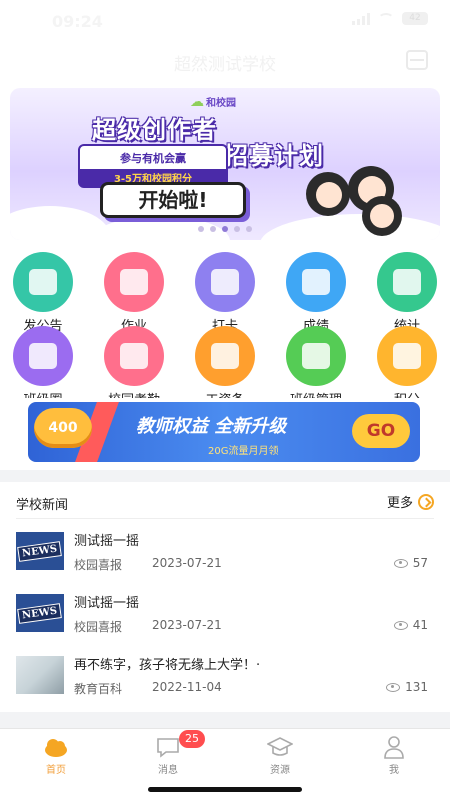 Image resolution: width=450 pixels, height=800 pixels. Describe the element at coordinates (225, 503) in the screenshot. I see `news-header: 学校新闻 更多` at that location.